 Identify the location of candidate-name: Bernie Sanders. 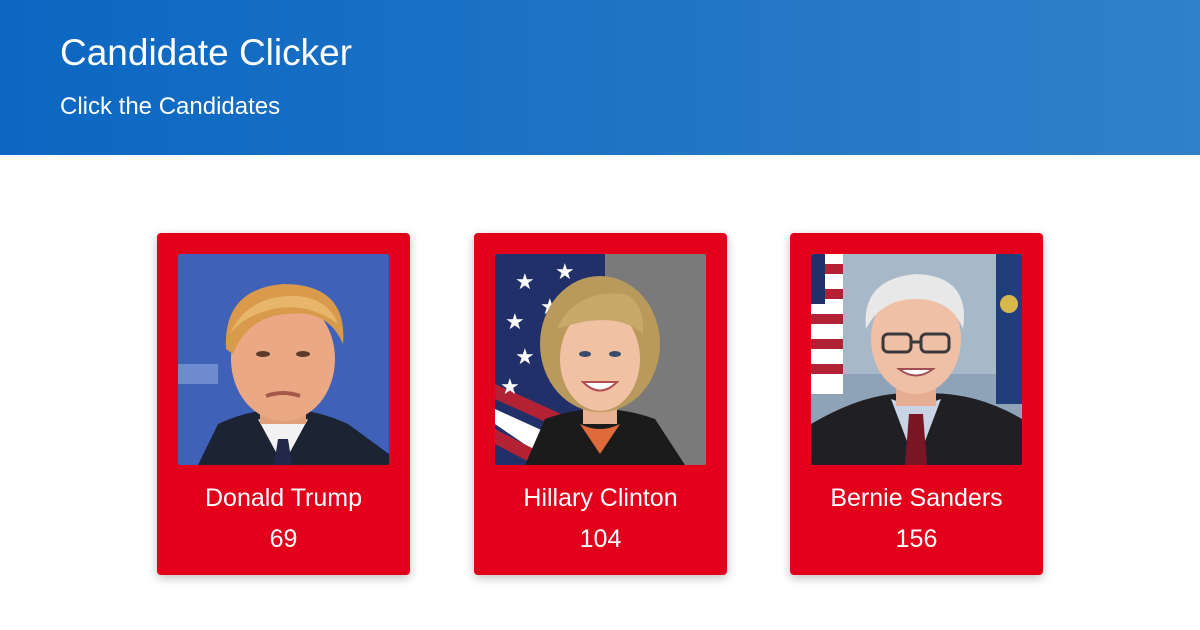
(916, 498).